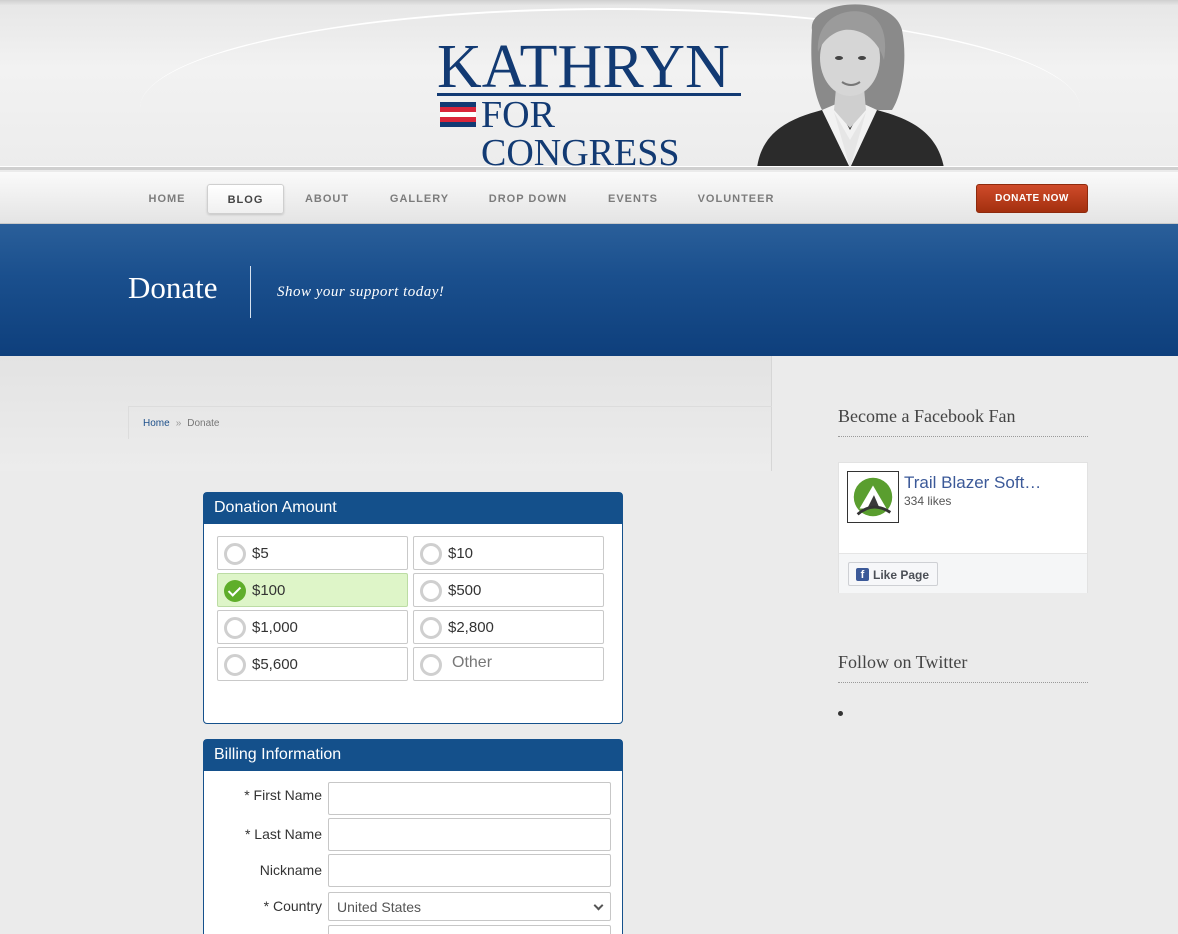  Describe the element at coordinates (283, 795) in the screenshot. I see `first-name-label: * First Name` at that location.